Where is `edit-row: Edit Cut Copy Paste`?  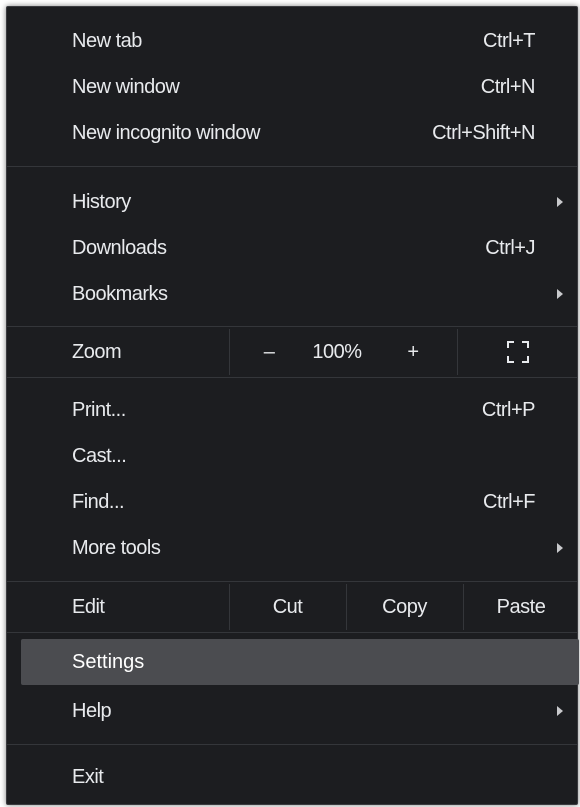 edit-row: Edit Cut Copy Paste is located at coordinates (292, 607).